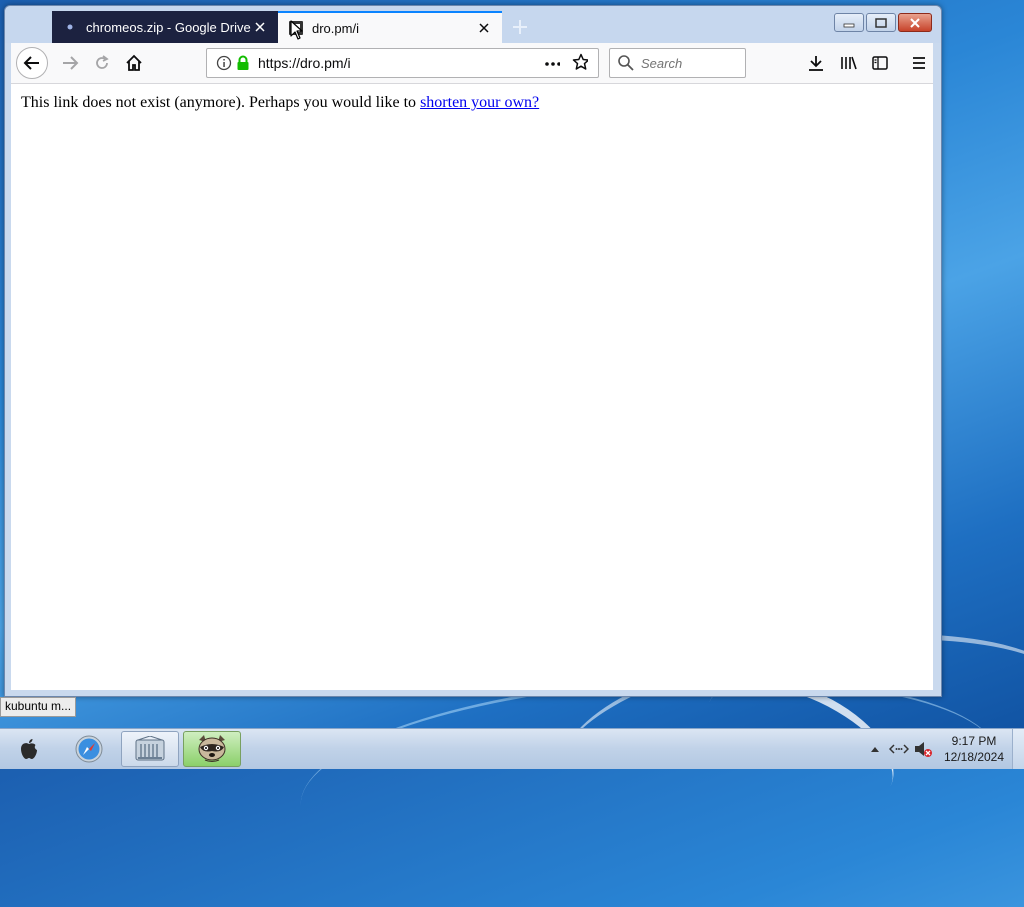  What do you see at coordinates (974, 749) in the screenshot?
I see `system-clock: 9:17 PM 12/18/2024` at bounding box center [974, 749].